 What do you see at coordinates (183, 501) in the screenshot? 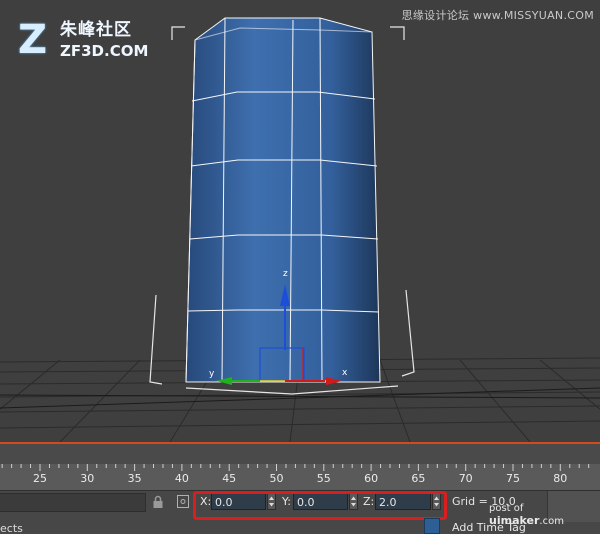
I see `absolute-mode-icon` at bounding box center [183, 501].